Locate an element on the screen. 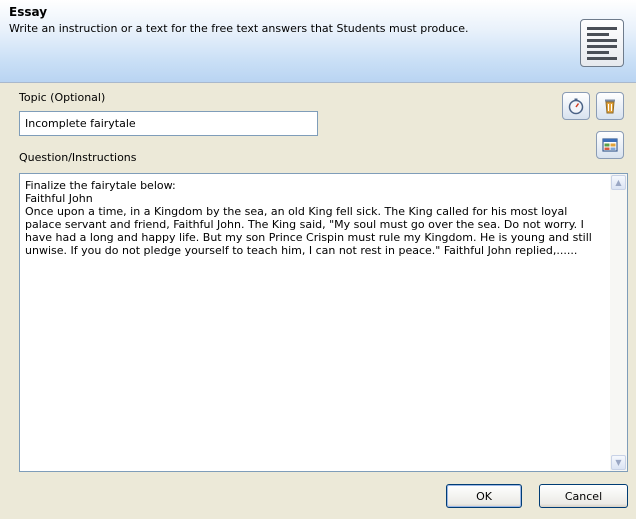 The width and height of the screenshot is (636, 519). scroll-up-button: ▲ is located at coordinates (618, 182).